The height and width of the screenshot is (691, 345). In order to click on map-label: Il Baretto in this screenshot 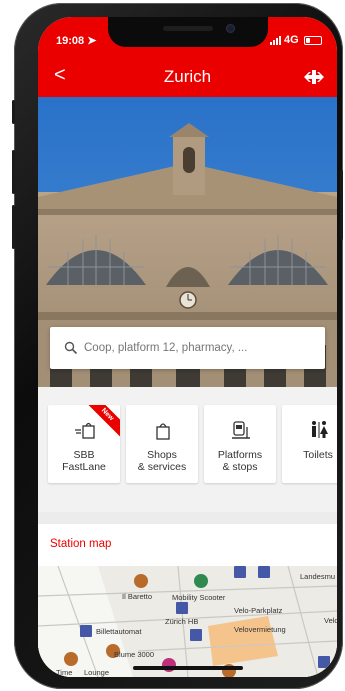, I will do `click(137, 596)`.